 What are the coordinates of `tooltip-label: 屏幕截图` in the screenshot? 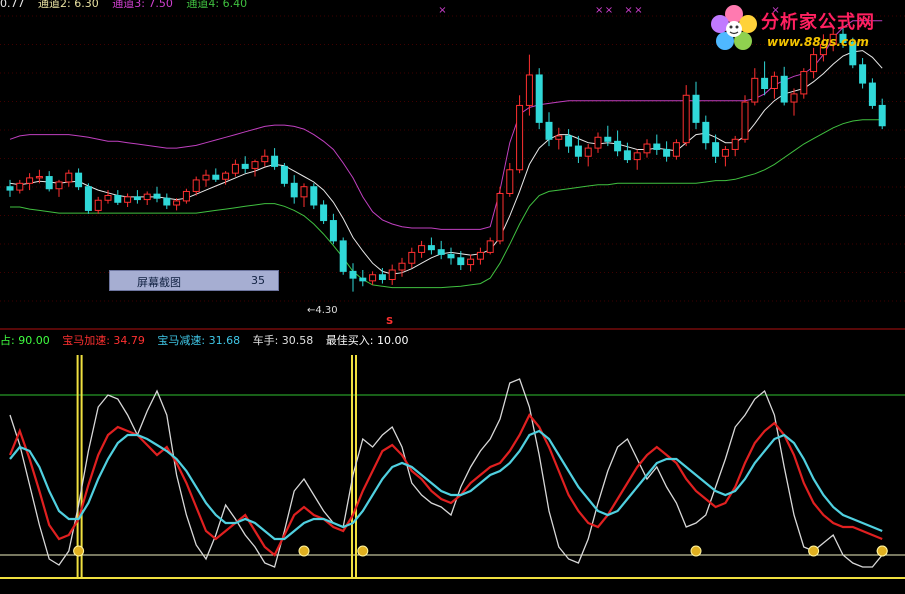 It's located at (159, 282).